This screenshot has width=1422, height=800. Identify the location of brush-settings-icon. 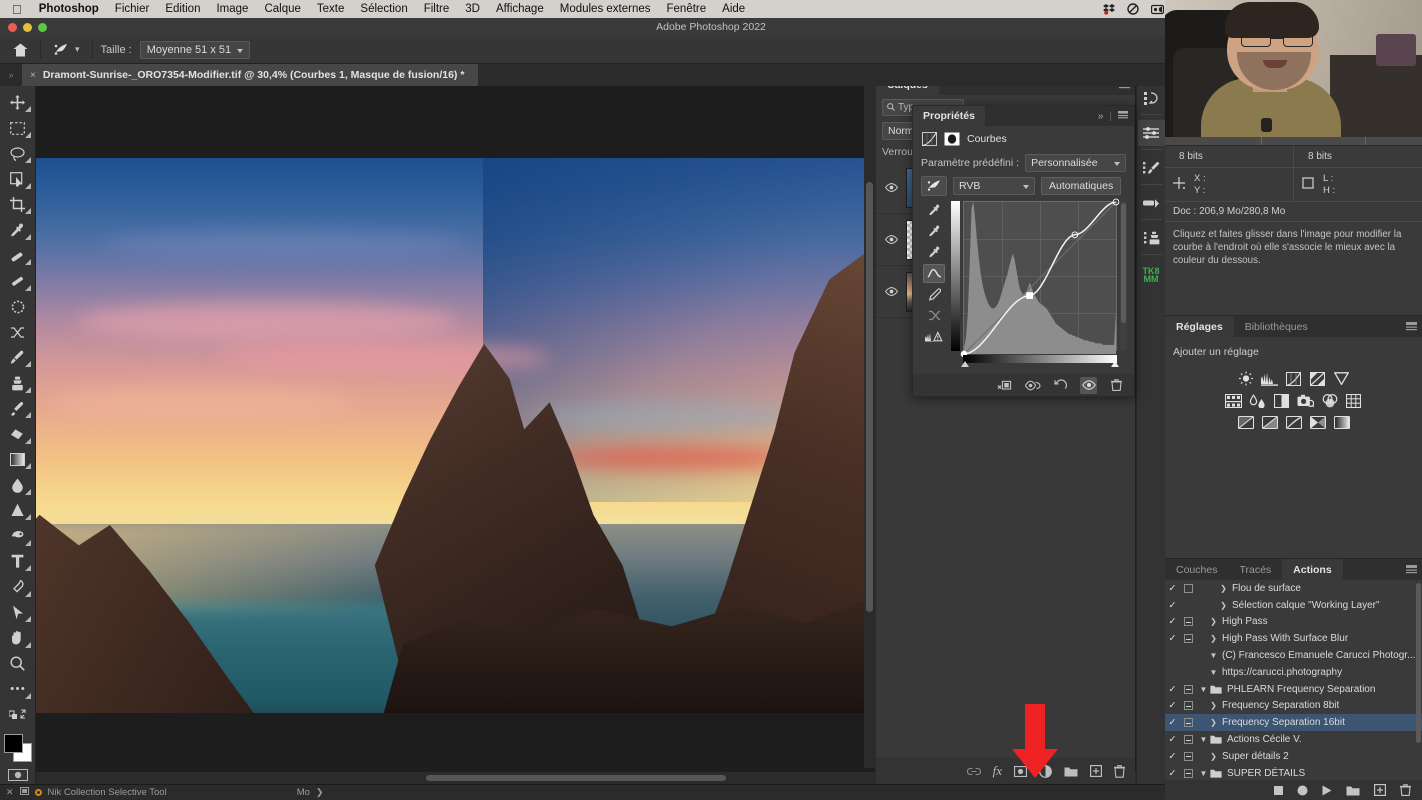
(1151, 168).